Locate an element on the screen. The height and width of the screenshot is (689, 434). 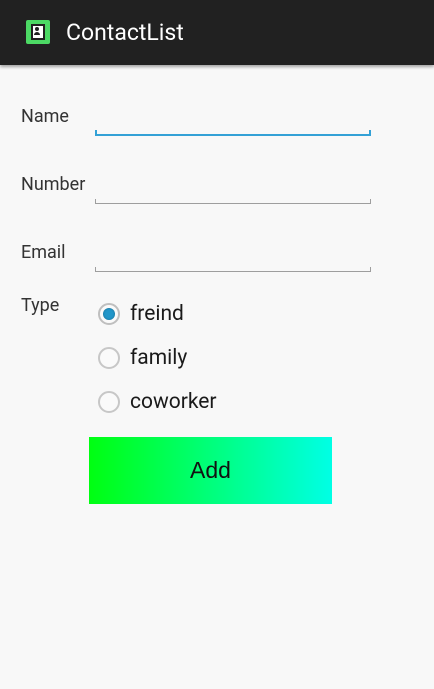
add-button: Add is located at coordinates (210, 470).